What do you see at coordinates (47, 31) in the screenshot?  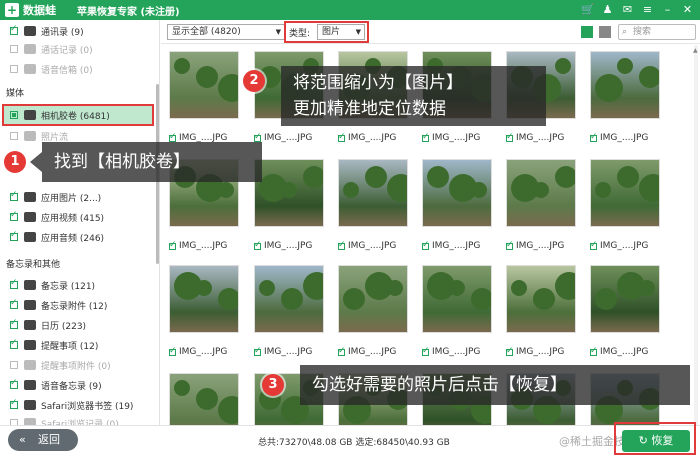 I see `sidebar-item-contacts: 通讯录 (9)` at bounding box center [47, 31].